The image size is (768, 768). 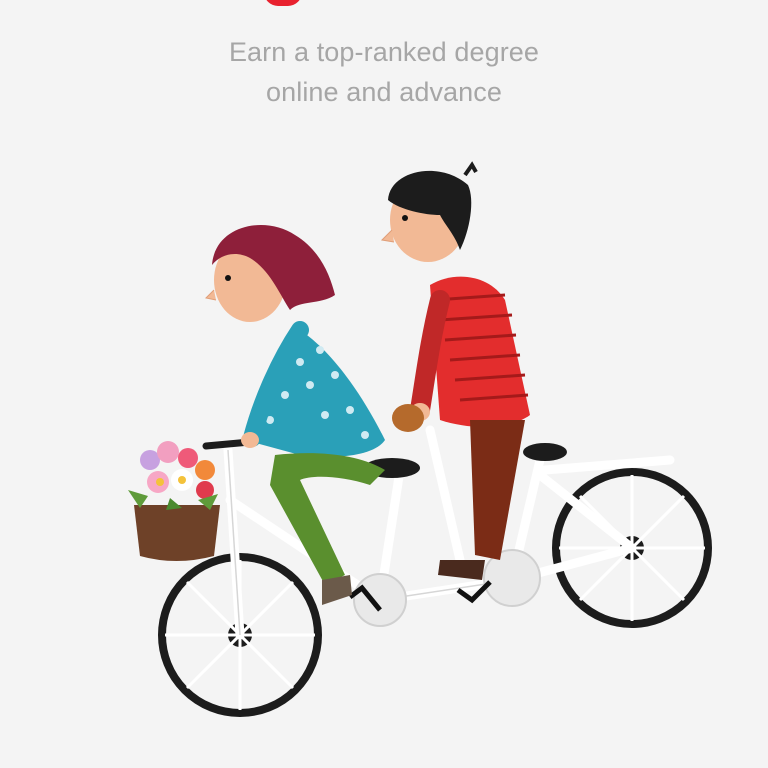 What do you see at coordinates (174, 501) in the screenshot?
I see `flower-basket` at bounding box center [174, 501].